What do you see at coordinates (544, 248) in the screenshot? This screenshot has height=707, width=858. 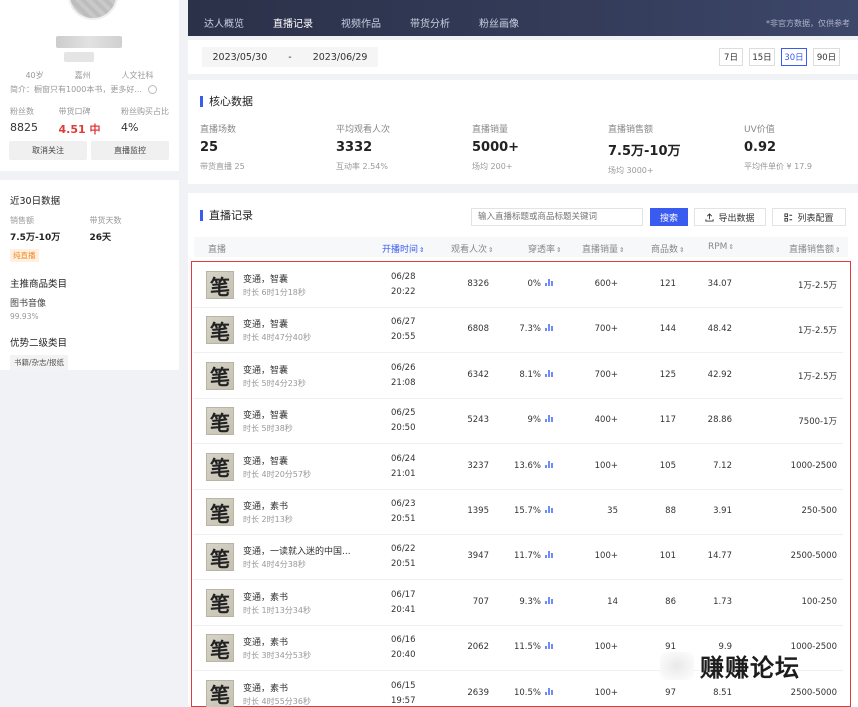 I see `col-penetration: 穿透率⇕` at bounding box center [544, 248].